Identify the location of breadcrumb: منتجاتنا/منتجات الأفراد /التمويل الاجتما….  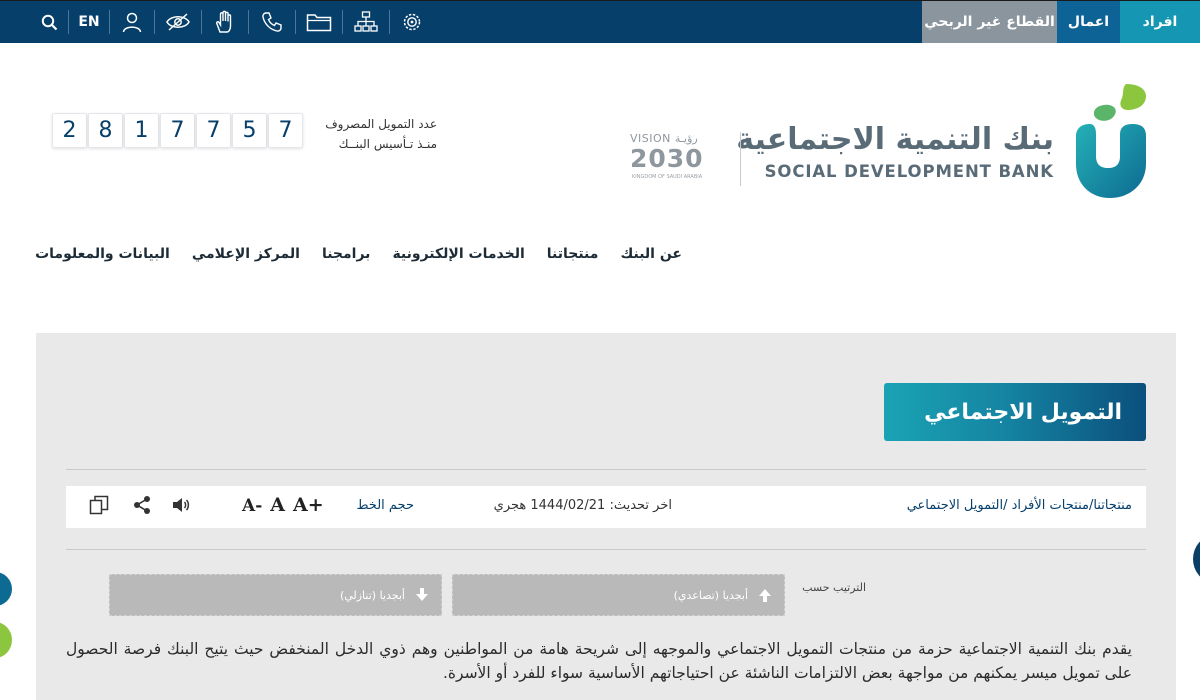
(1019, 505).